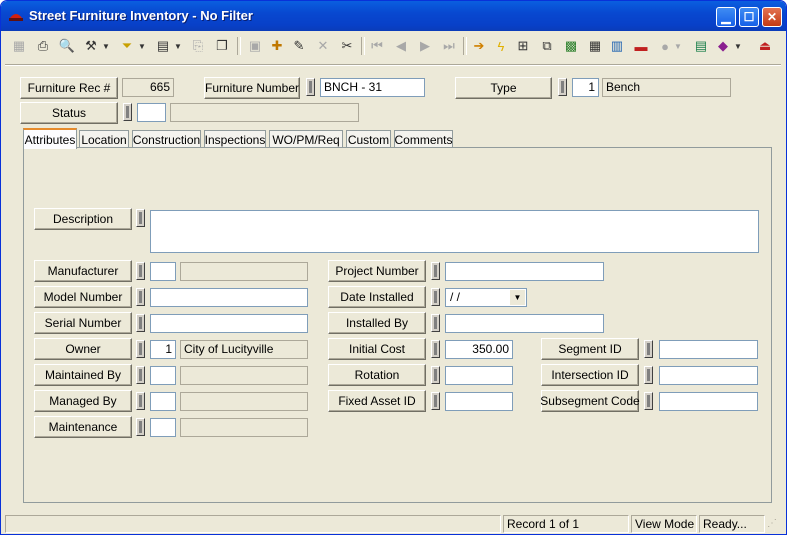 Image resolution: width=787 pixels, height=535 pixels. What do you see at coordinates (726, 17) in the screenshot?
I see `minimize-button: ▁` at bounding box center [726, 17].